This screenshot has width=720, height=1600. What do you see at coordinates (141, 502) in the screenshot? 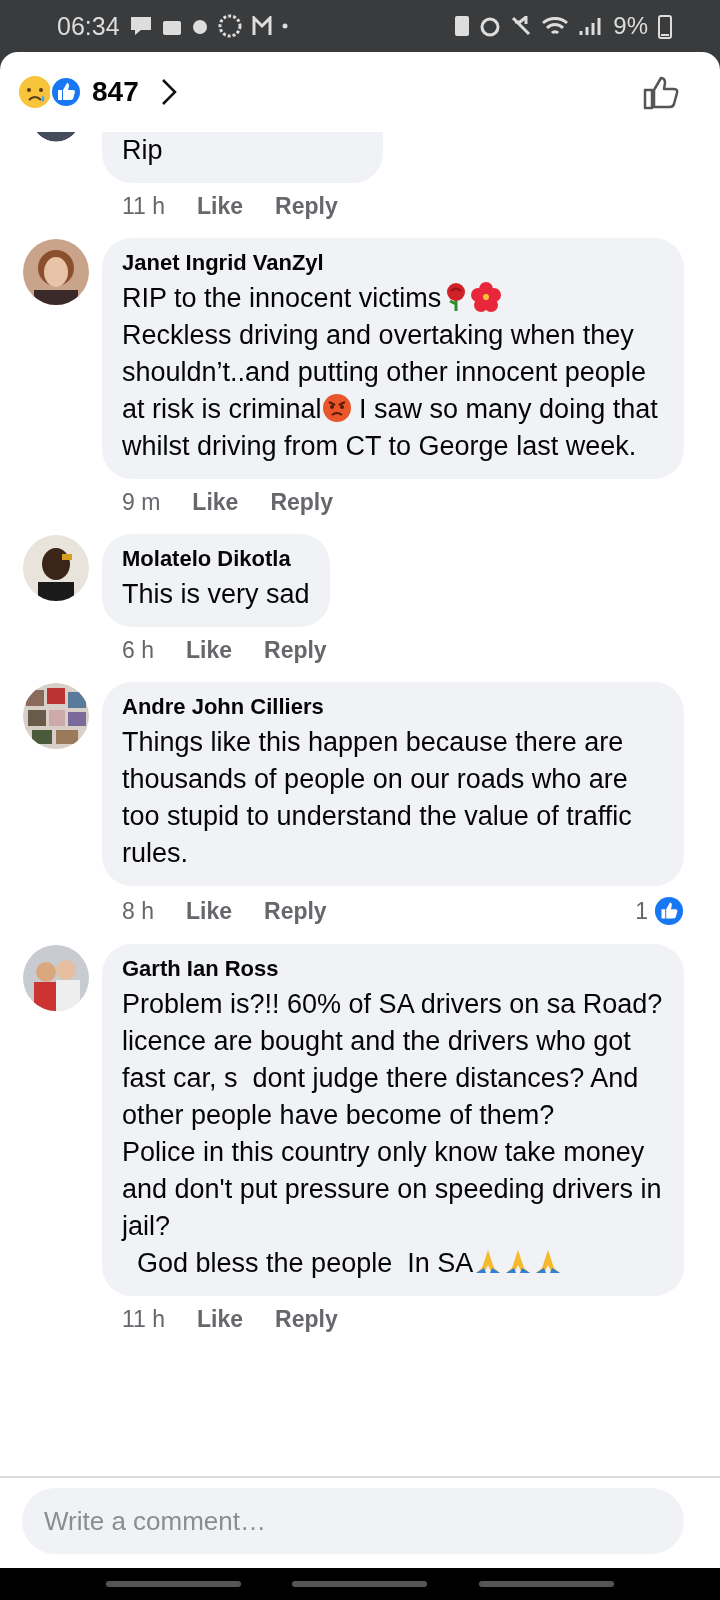
I see `comment-time: 9 m` at bounding box center [141, 502].